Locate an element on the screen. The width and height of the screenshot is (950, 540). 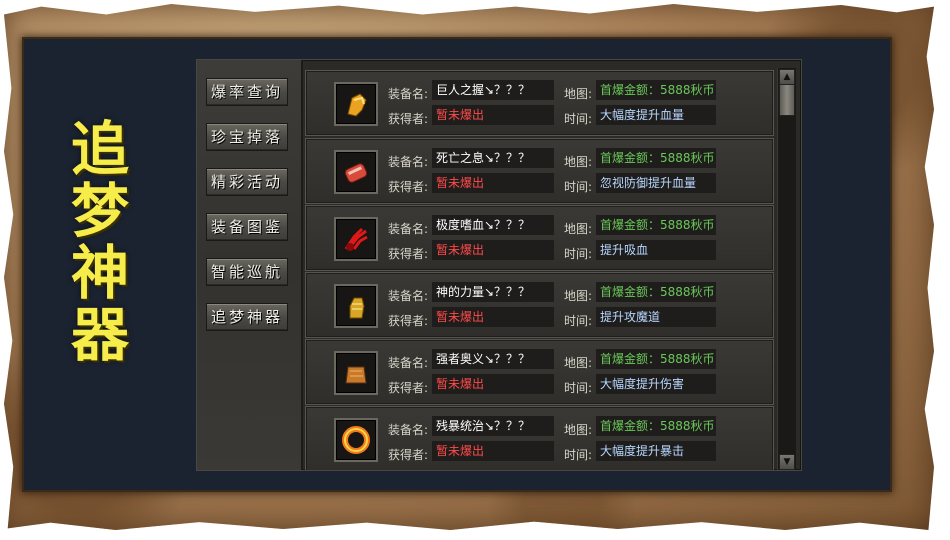
time-value: 提升吸血 is located at coordinates (656, 250).